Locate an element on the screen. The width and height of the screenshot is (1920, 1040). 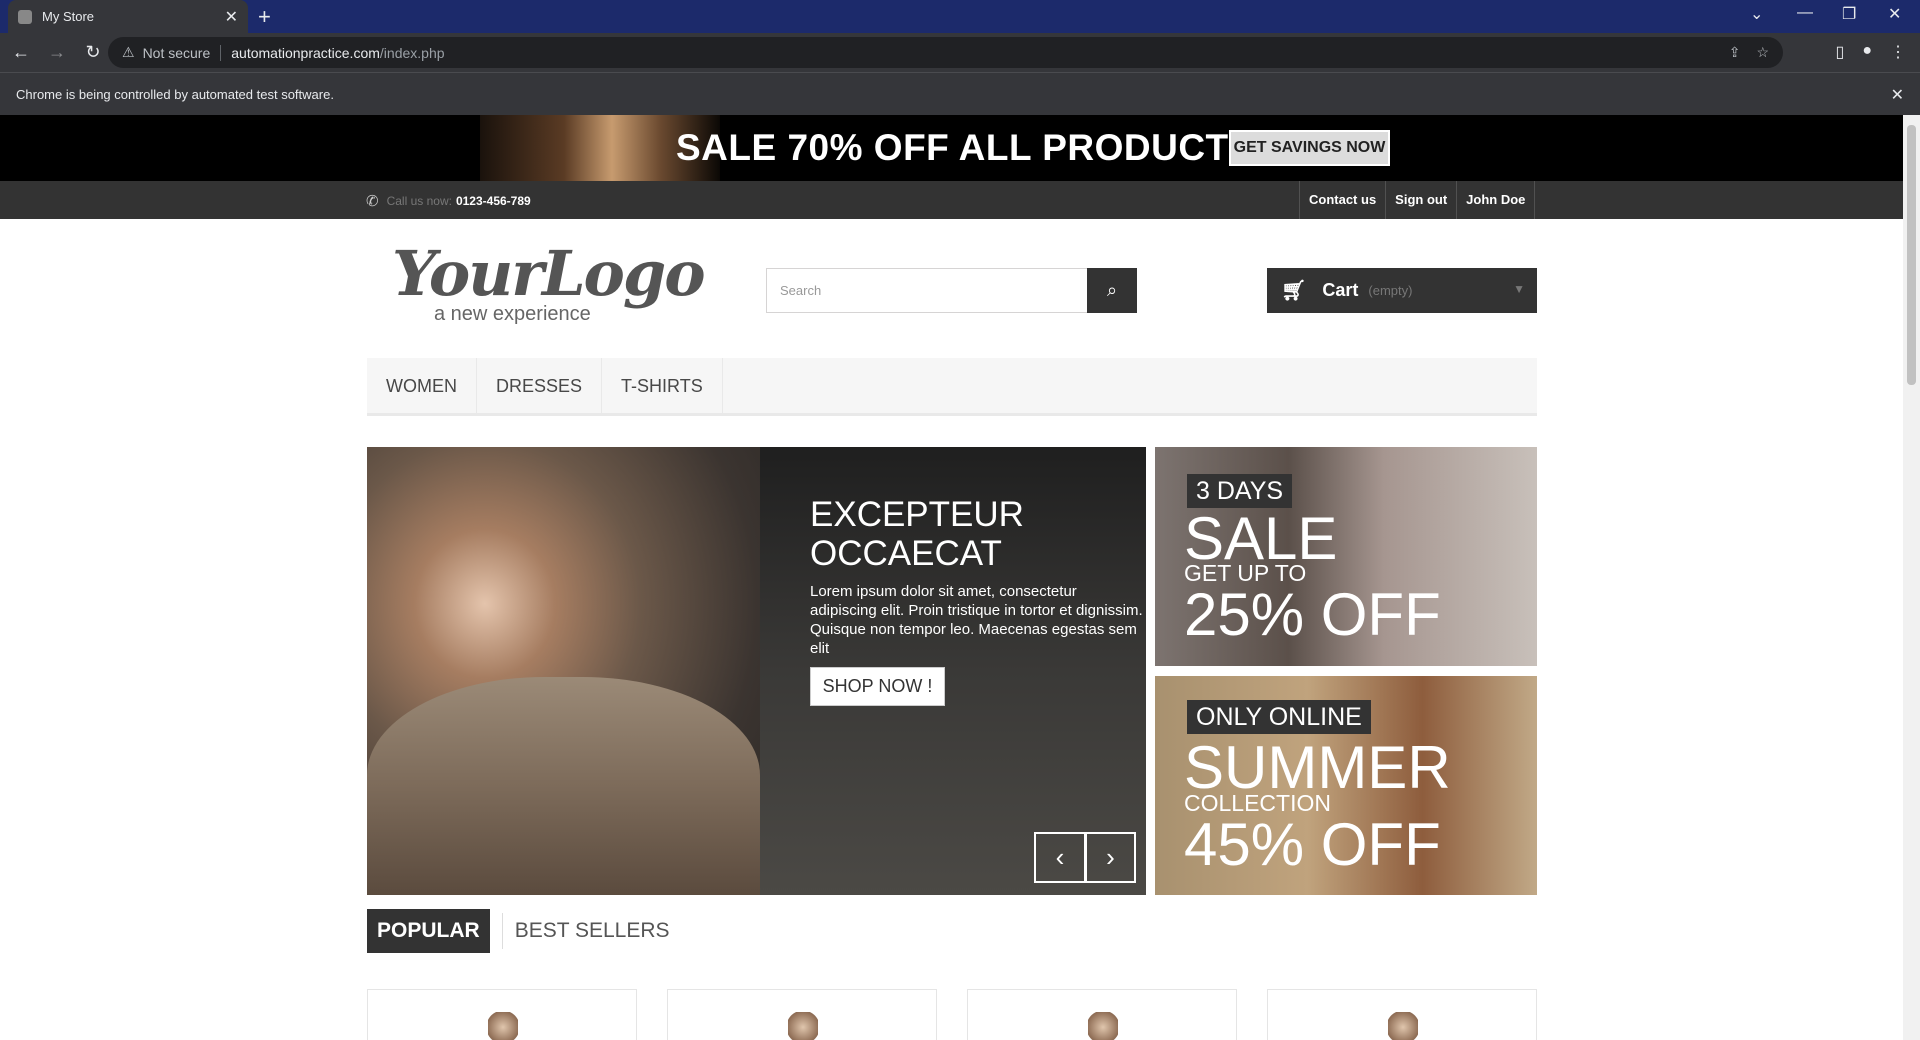
tab-divider is located at coordinates (502, 931).